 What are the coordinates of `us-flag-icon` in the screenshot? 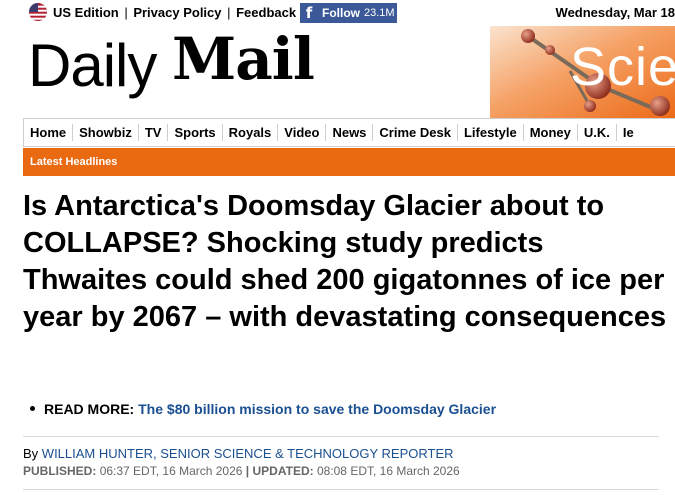 It's located at (38, 12).